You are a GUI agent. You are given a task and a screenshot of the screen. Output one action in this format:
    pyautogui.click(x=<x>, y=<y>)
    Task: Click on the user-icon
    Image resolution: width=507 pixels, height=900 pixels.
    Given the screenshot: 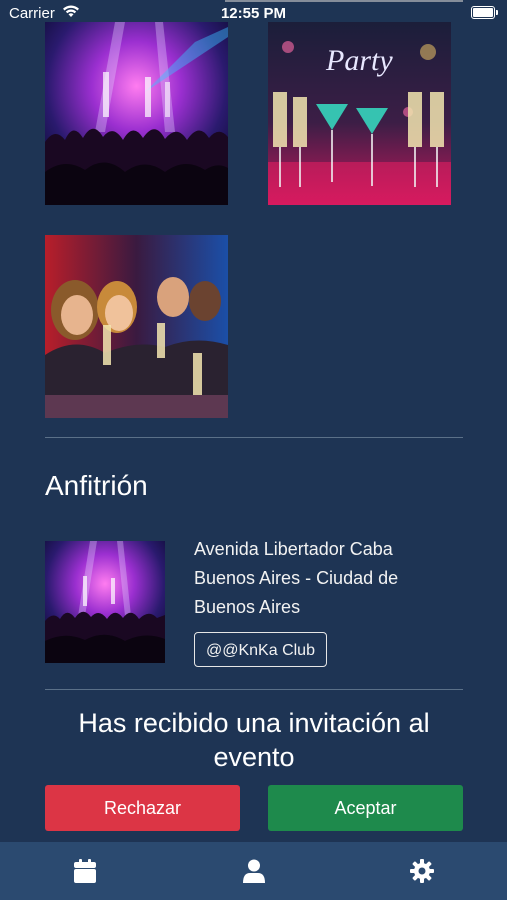 What is the action you would take?
    pyautogui.click(x=254, y=871)
    